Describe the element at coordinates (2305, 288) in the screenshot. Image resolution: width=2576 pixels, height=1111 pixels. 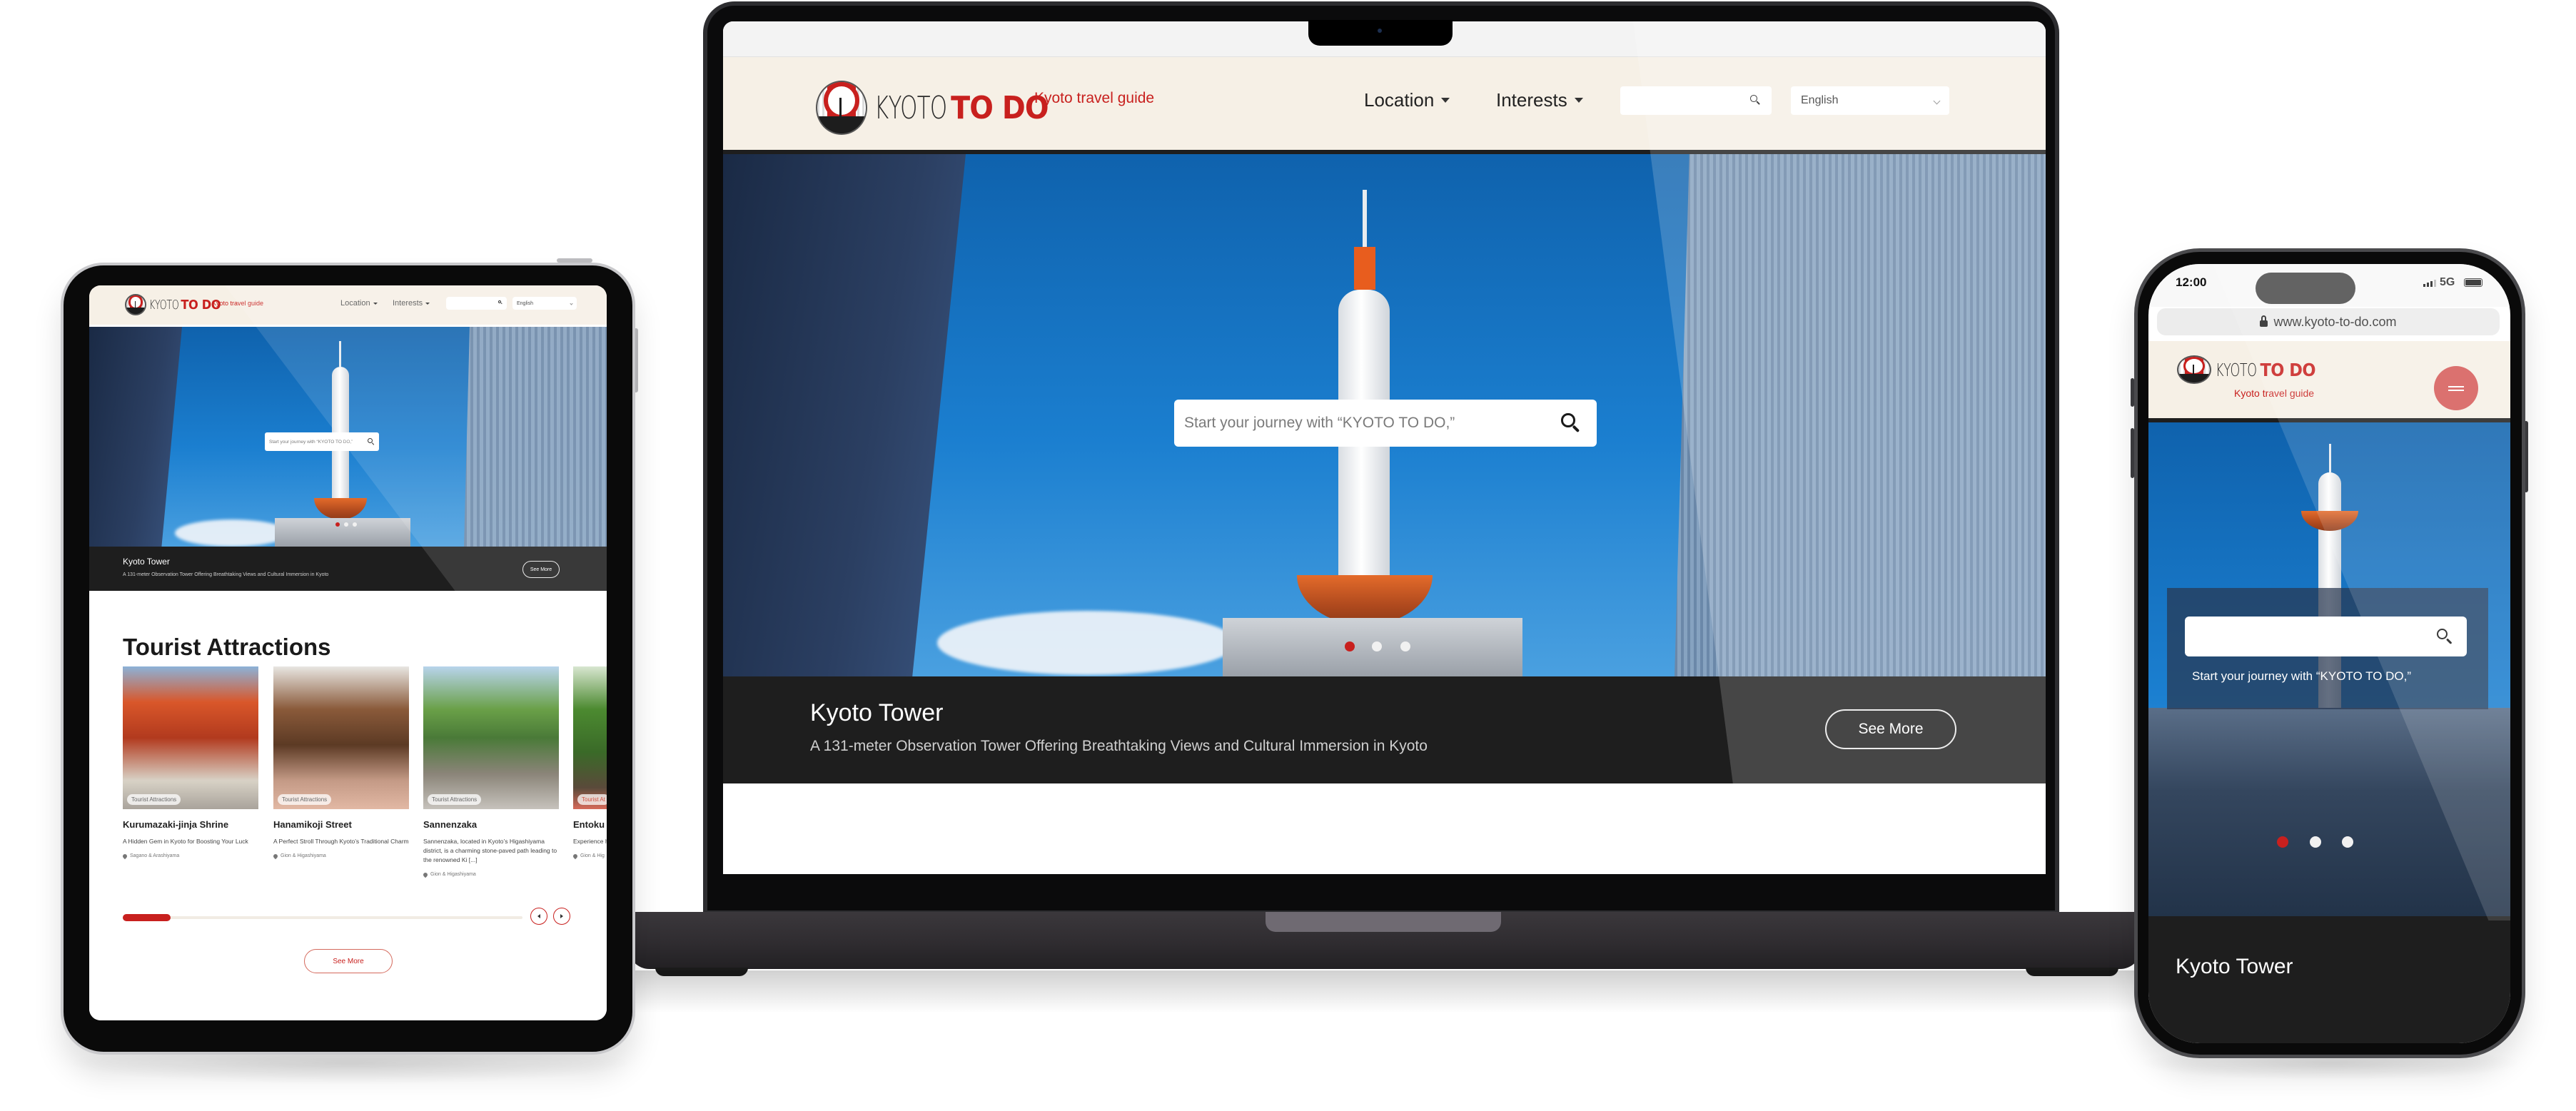
I see `dynamic-island` at that location.